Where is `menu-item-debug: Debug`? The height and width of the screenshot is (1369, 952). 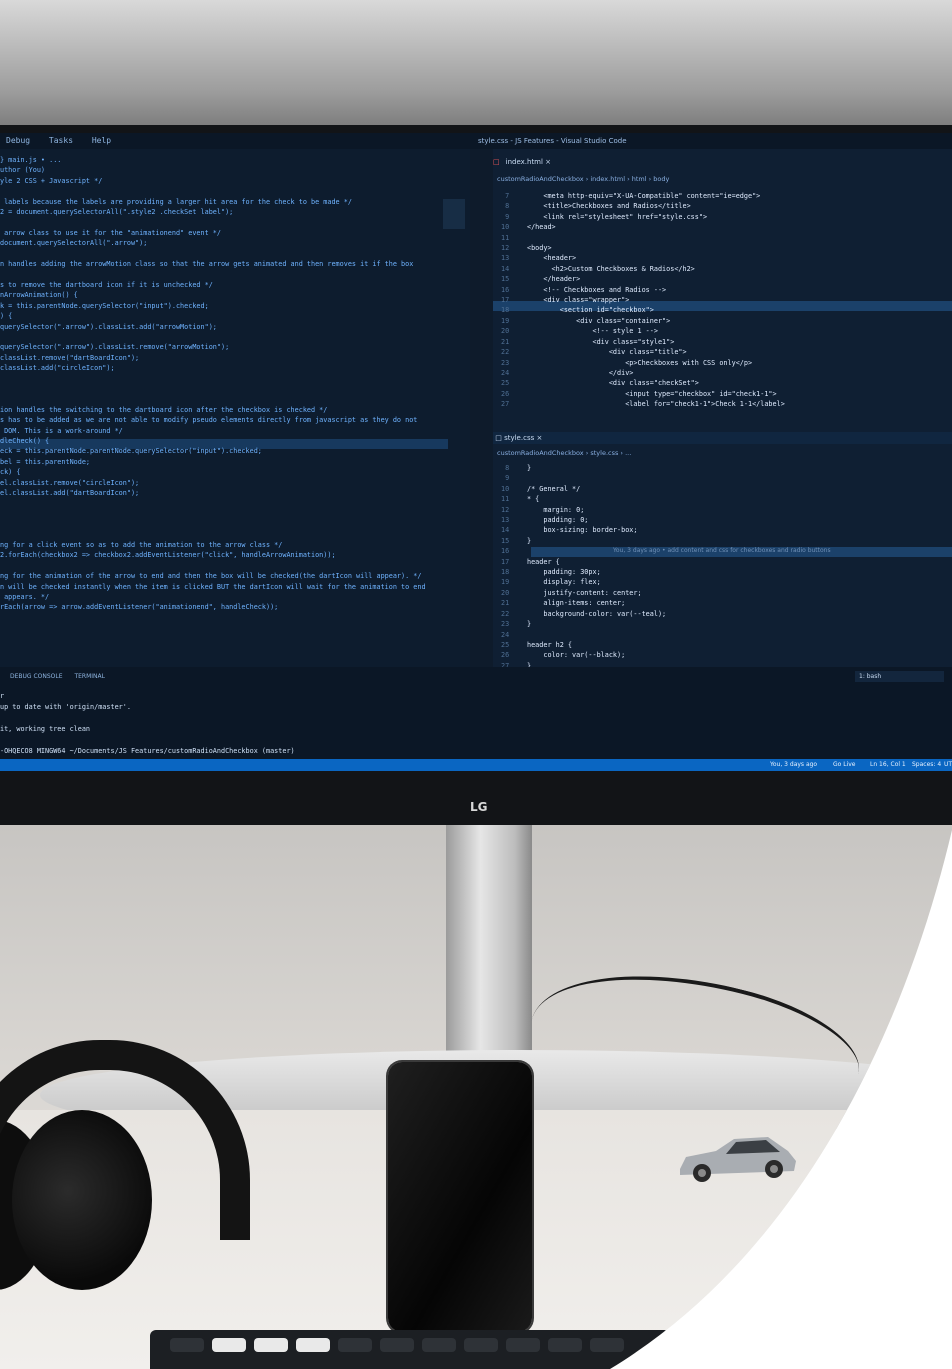 menu-item-debug: Debug is located at coordinates (18, 140).